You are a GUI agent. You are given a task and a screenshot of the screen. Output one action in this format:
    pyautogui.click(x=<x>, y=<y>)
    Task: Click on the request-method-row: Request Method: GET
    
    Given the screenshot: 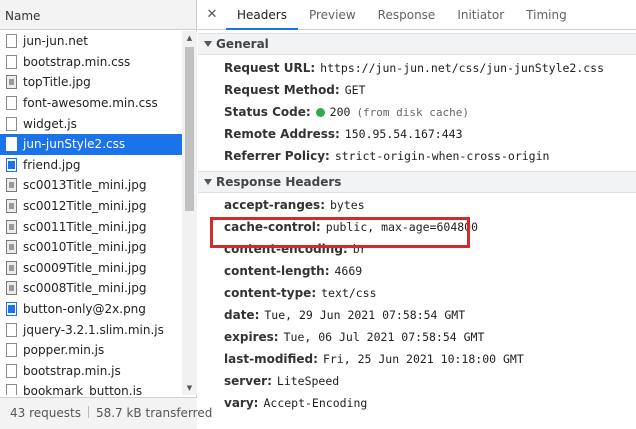 What is the action you would take?
    pyautogui.click(x=430, y=90)
    